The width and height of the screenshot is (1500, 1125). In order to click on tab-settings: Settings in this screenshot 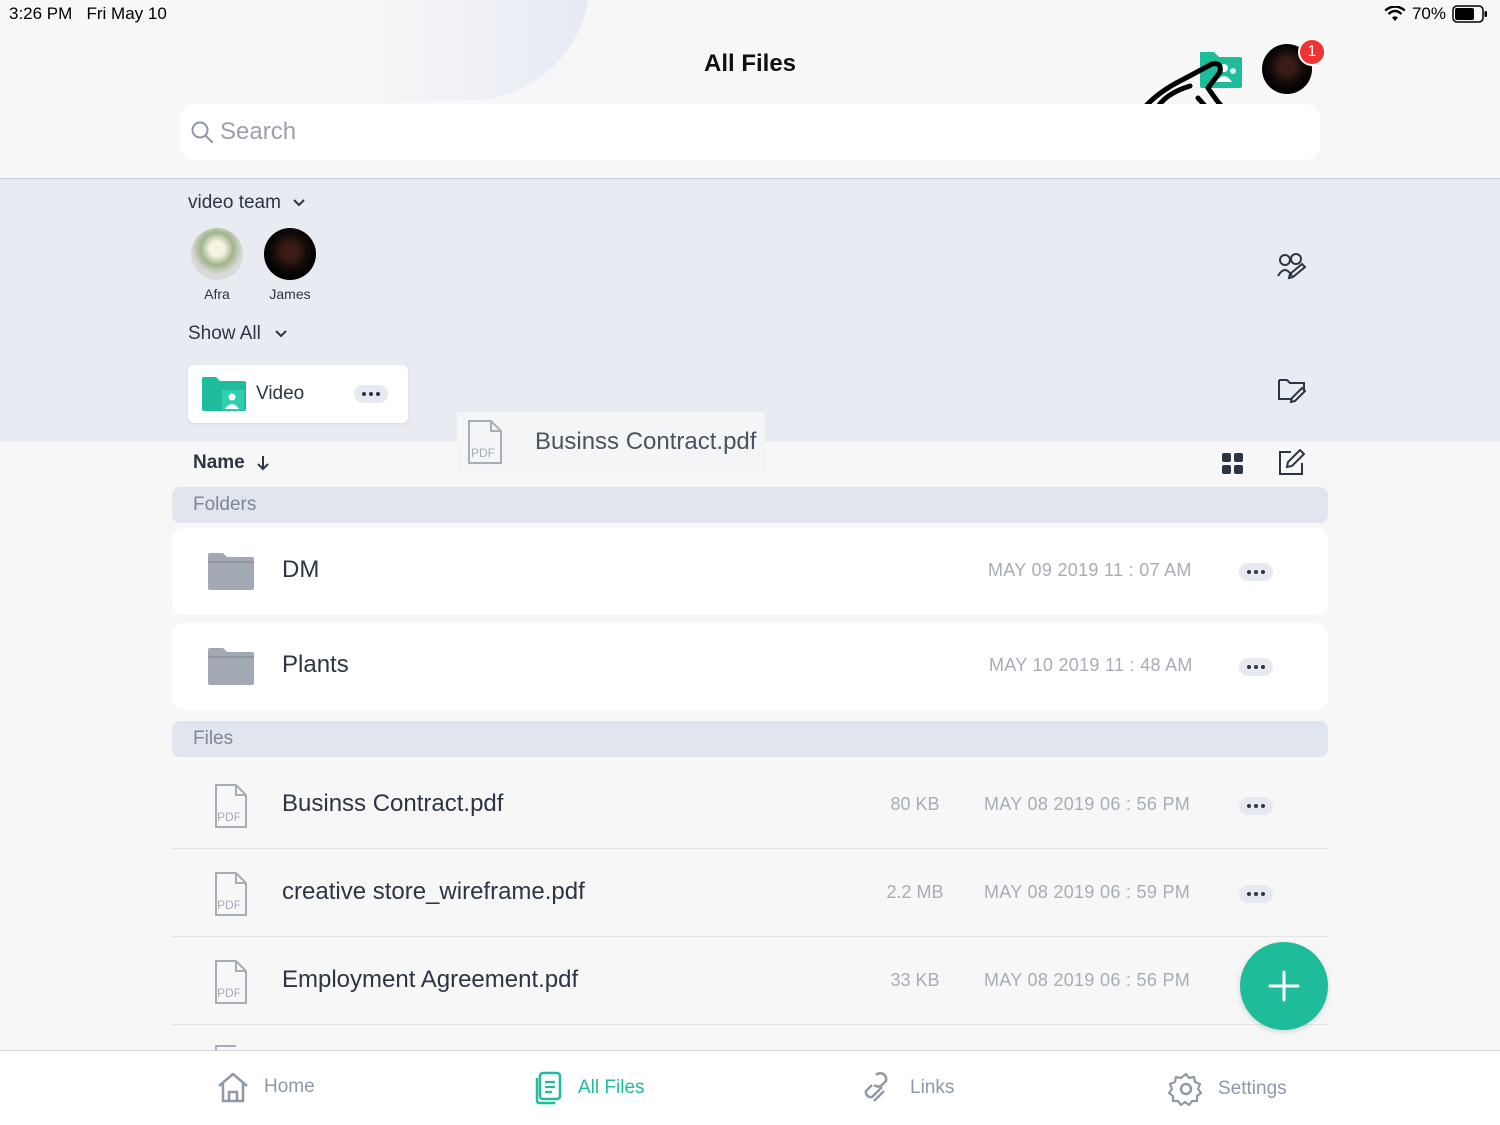, I will do `click(1227, 1089)`.